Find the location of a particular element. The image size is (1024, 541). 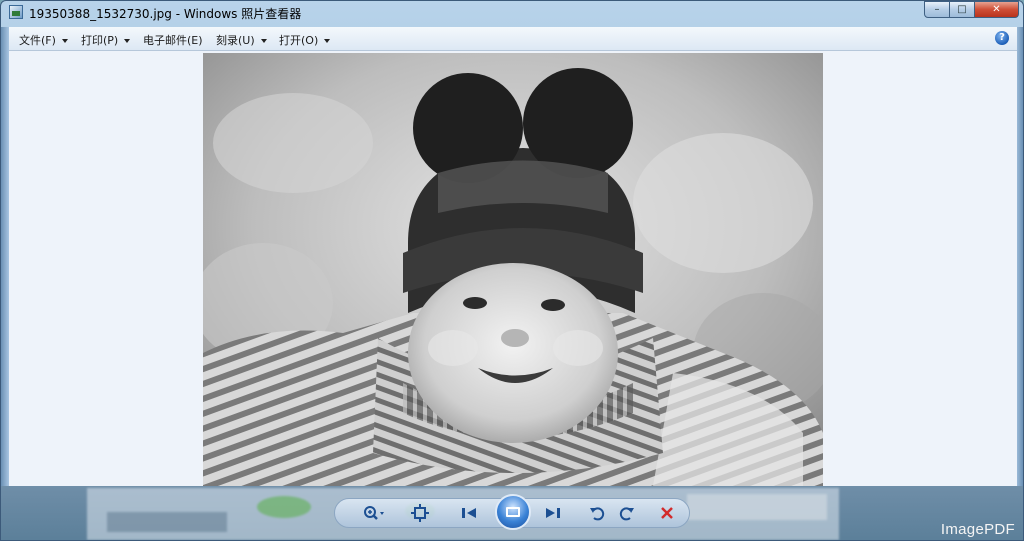

menu-open-label: 打开(O) is located at coordinates (299, 40).